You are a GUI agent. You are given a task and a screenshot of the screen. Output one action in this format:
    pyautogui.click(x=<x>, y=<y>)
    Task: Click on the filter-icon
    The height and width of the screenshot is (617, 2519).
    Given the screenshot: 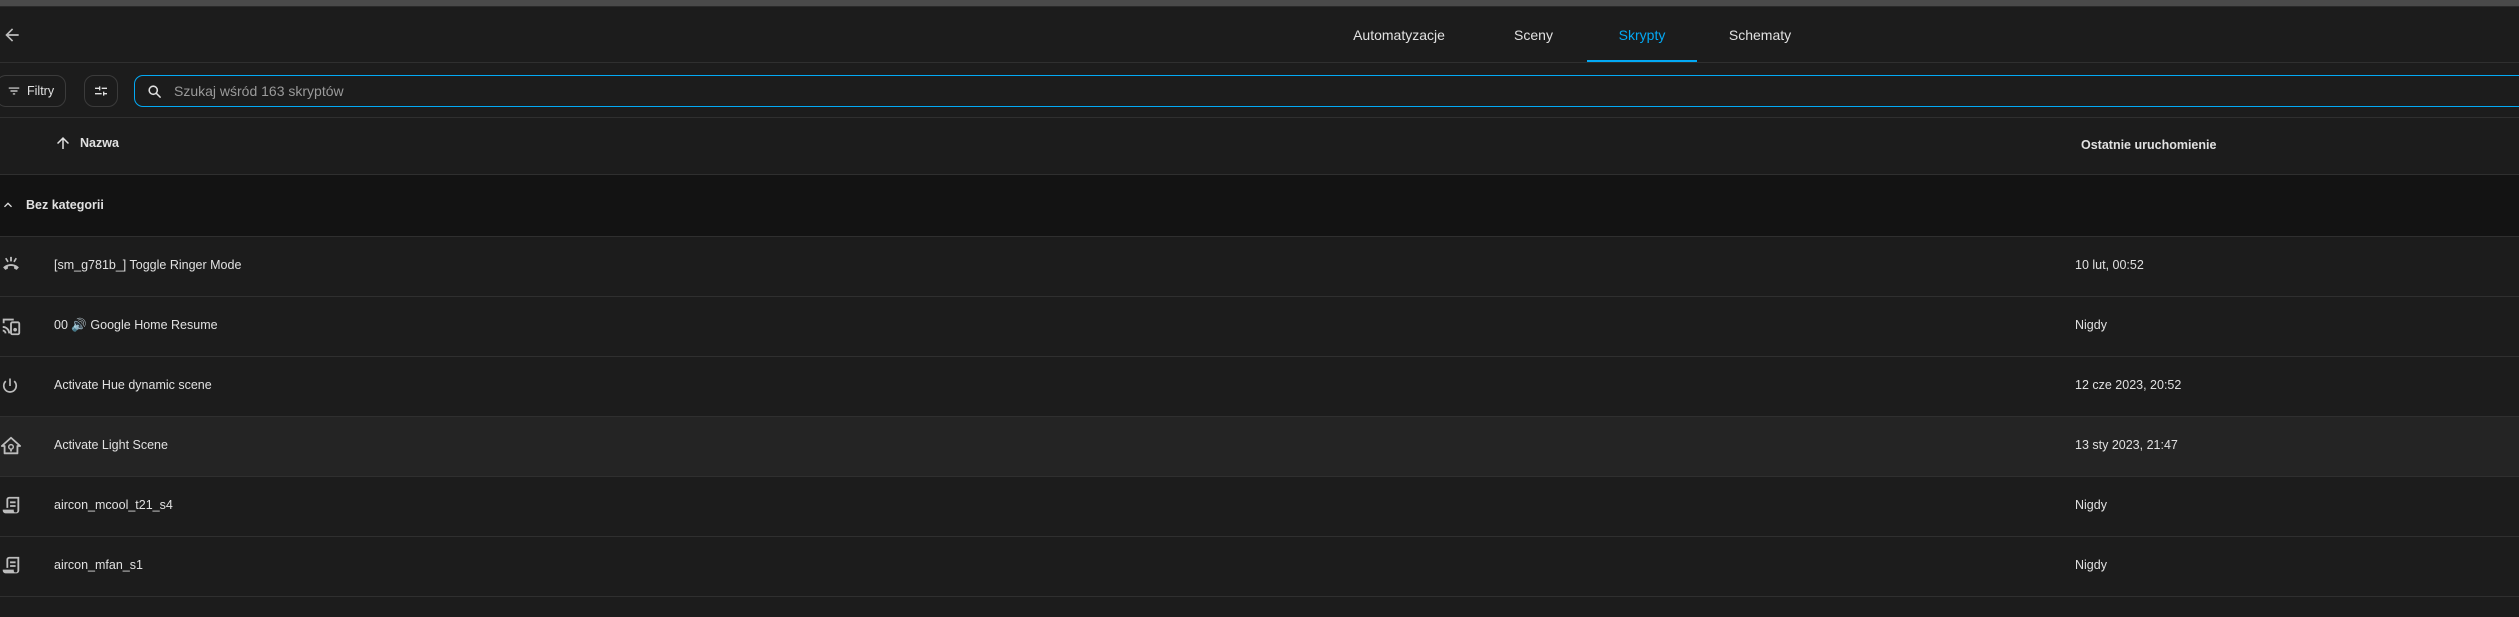 What is the action you would take?
    pyautogui.click(x=14, y=91)
    